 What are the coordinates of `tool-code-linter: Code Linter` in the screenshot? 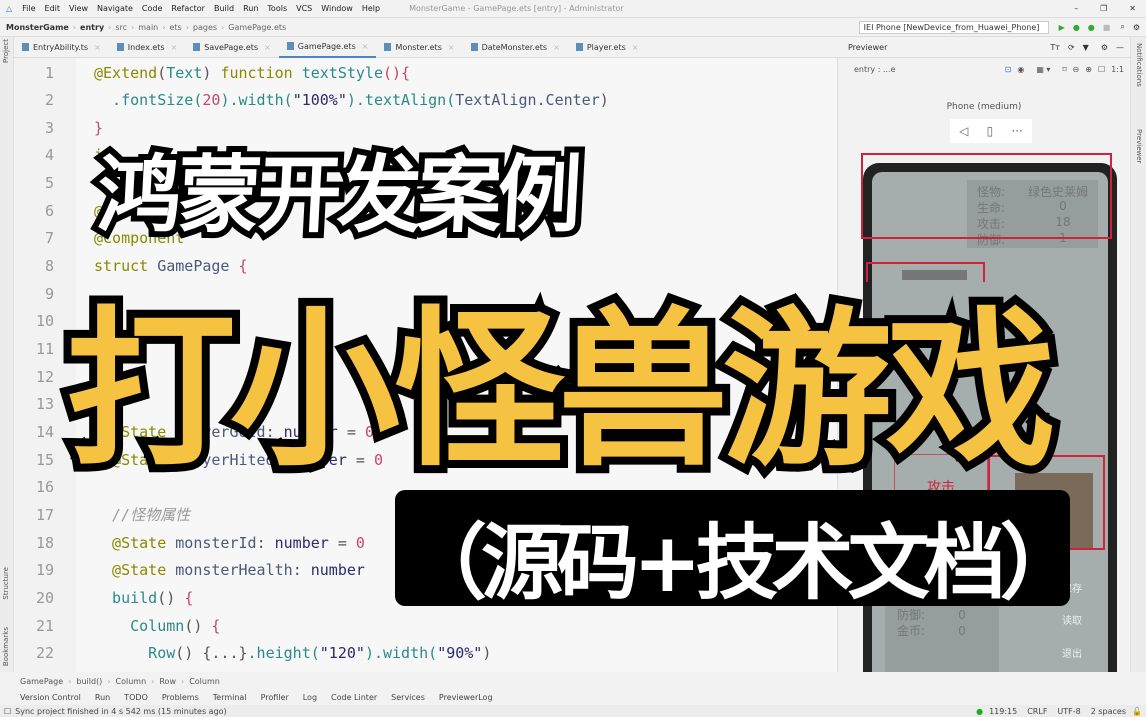 It's located at (354, 697).